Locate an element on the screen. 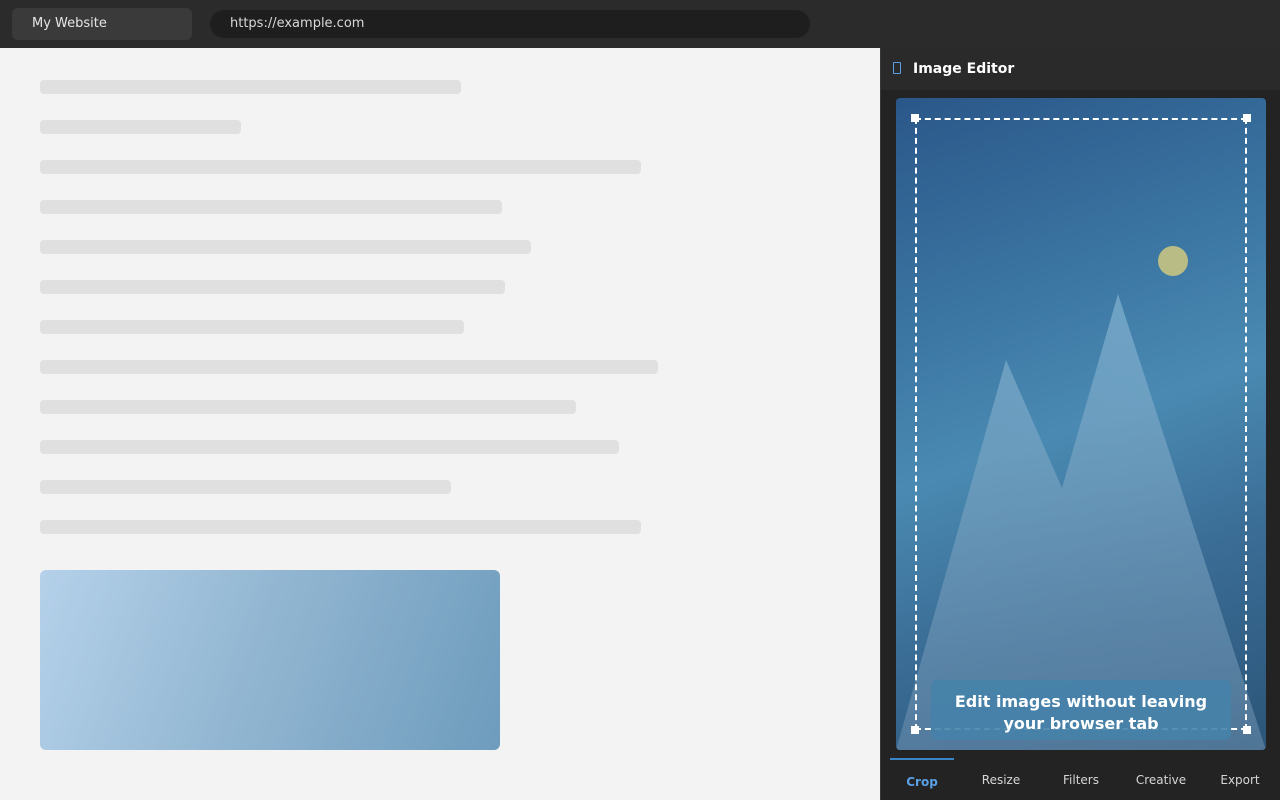 The image size is (1280, 800). panel-header: Image Editor is located at coordinates (1080, 69).